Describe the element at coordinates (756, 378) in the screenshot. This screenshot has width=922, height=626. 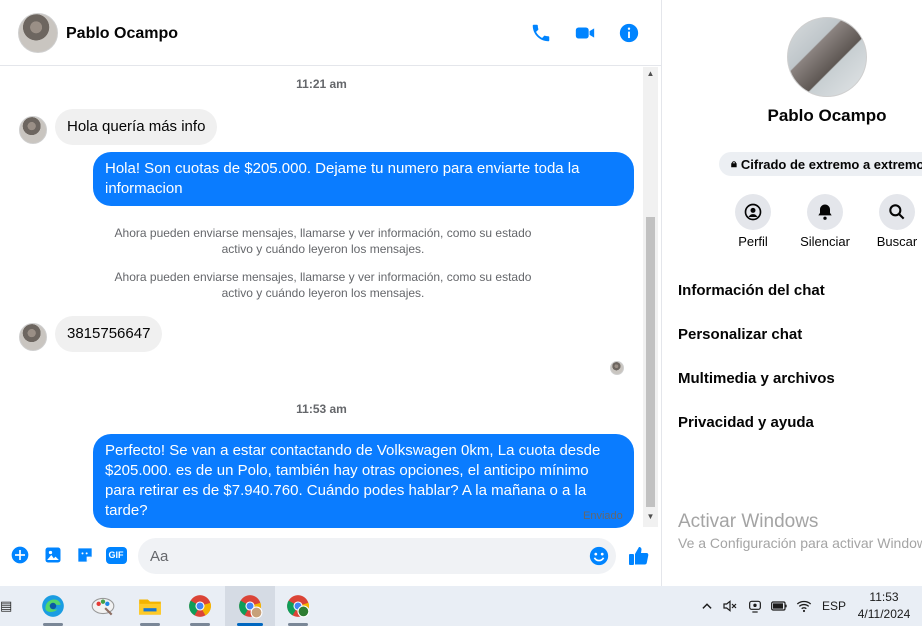
I see `menu-media-files: Multimedia y archivos` at that location.